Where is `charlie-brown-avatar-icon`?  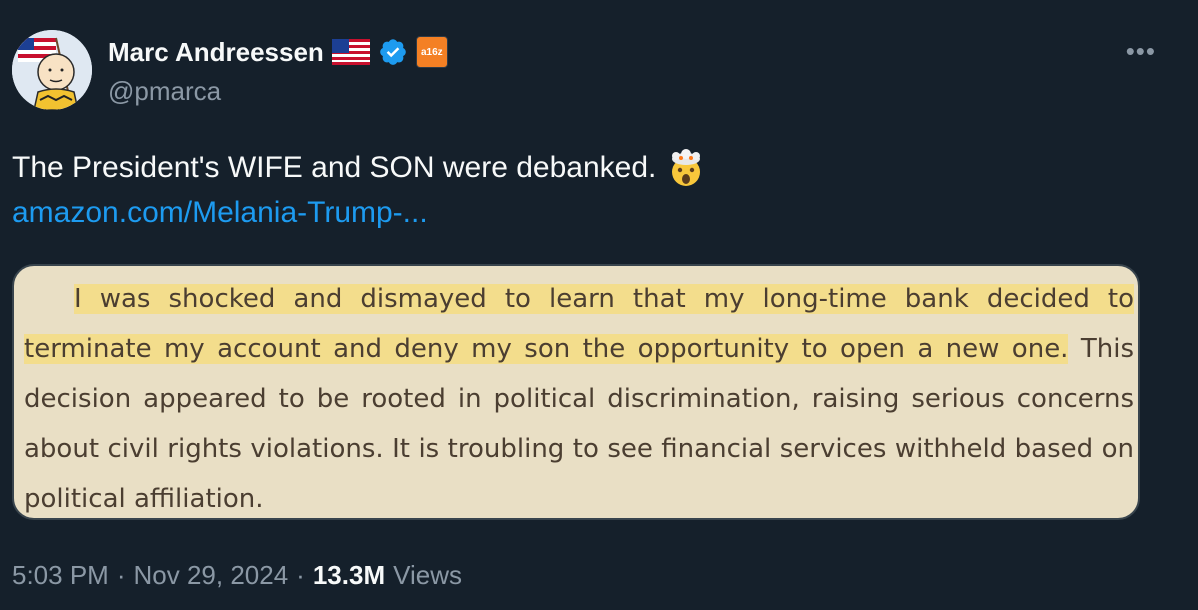 charlie-brown-avatar-icon is located at coordinates (52, 70).